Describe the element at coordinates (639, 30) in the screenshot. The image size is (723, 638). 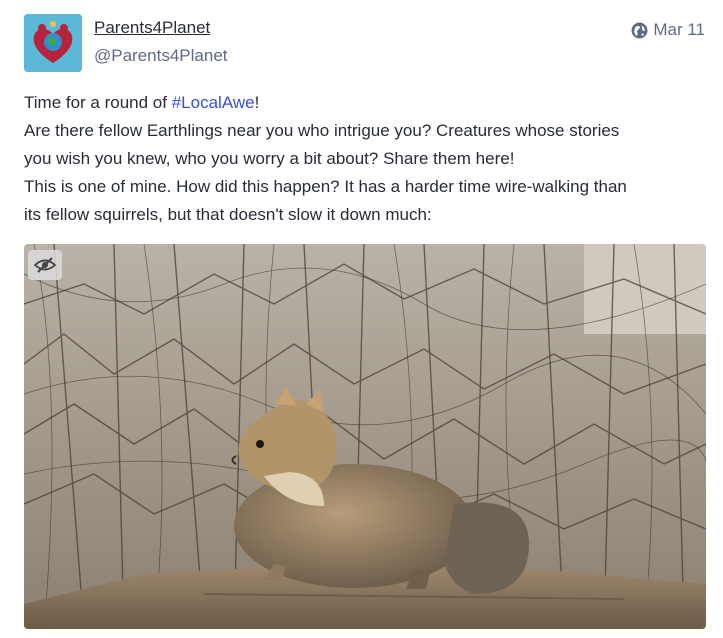
I see `globe-icon` at that location.